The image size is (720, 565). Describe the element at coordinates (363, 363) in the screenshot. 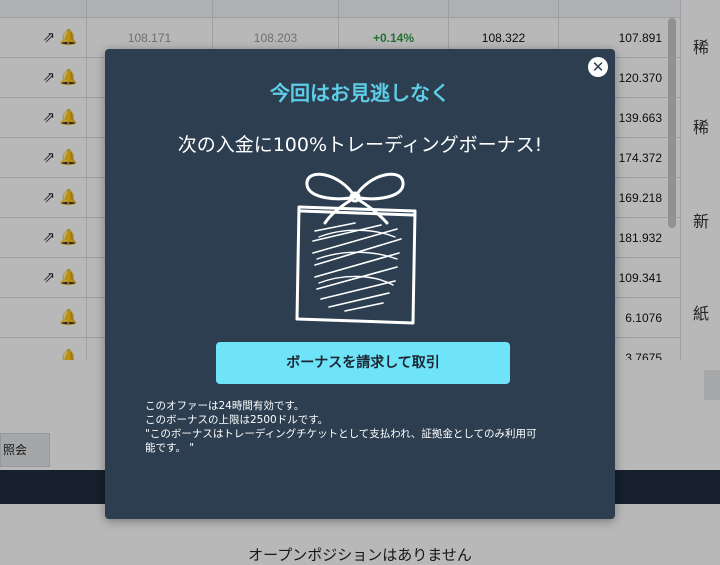

I see `claim-bonus-button: ボーナスを請求して取引` at that location.